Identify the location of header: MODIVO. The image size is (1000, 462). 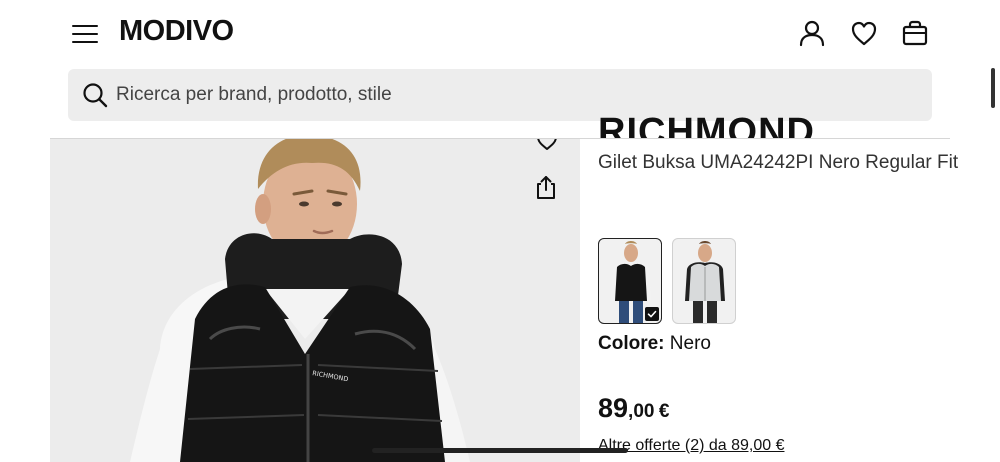
(500, 34).